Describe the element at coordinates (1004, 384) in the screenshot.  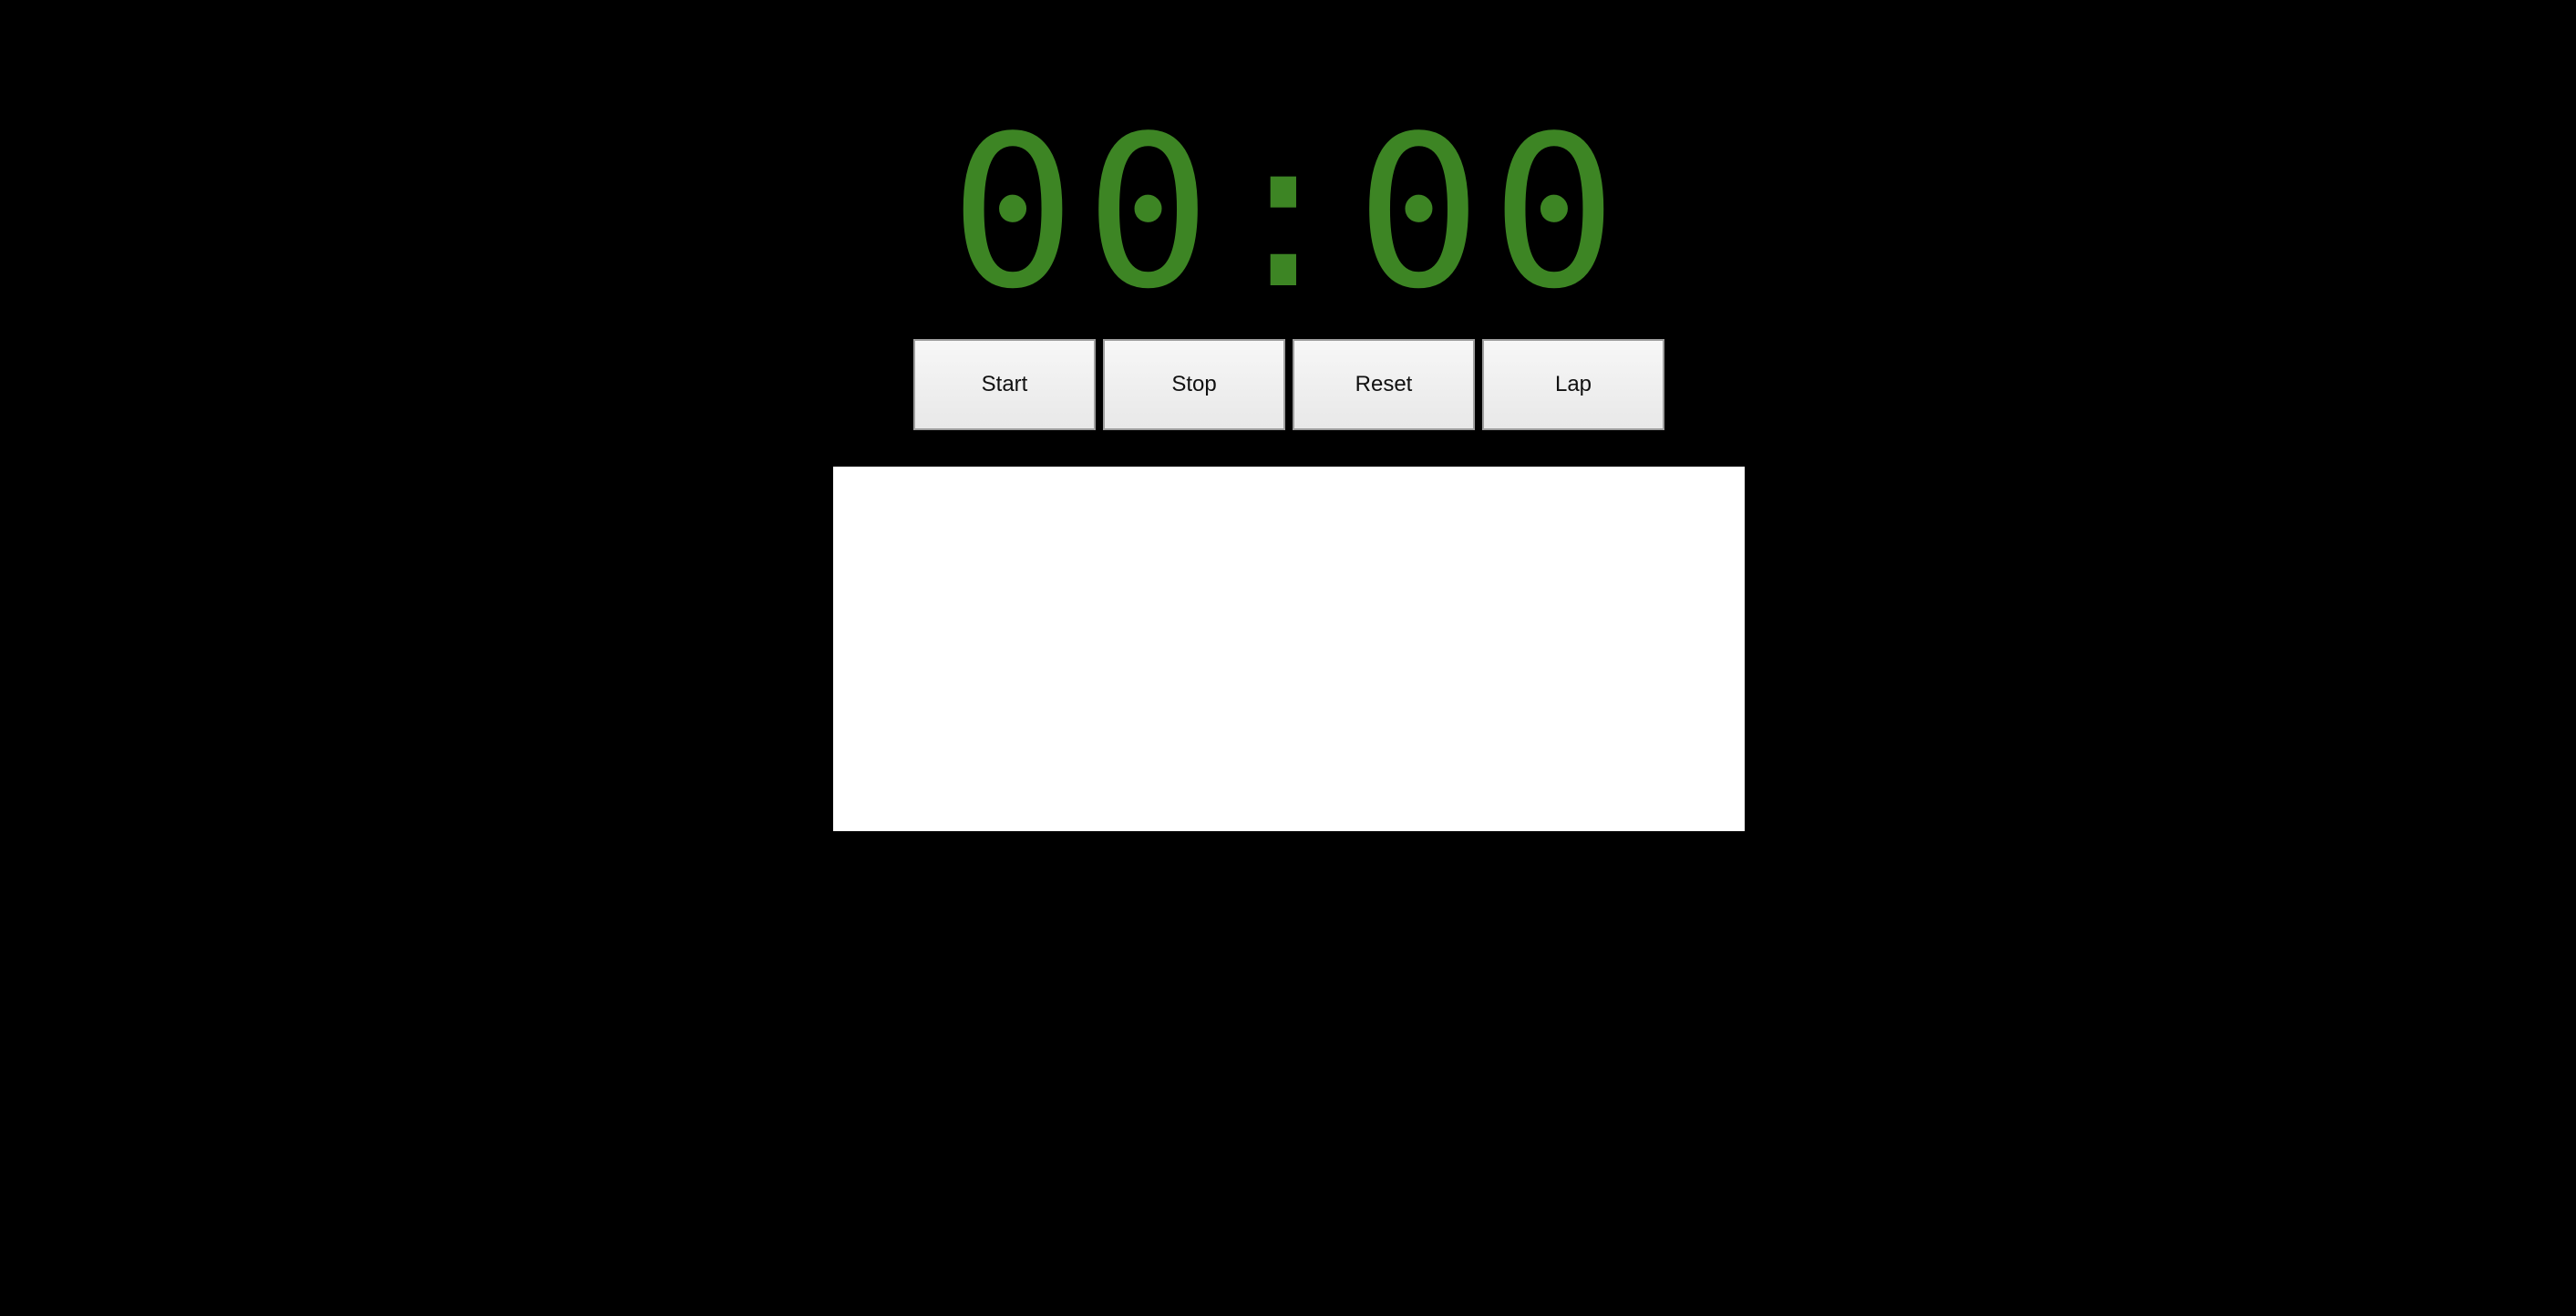
I see `start-button: Start` at that location.